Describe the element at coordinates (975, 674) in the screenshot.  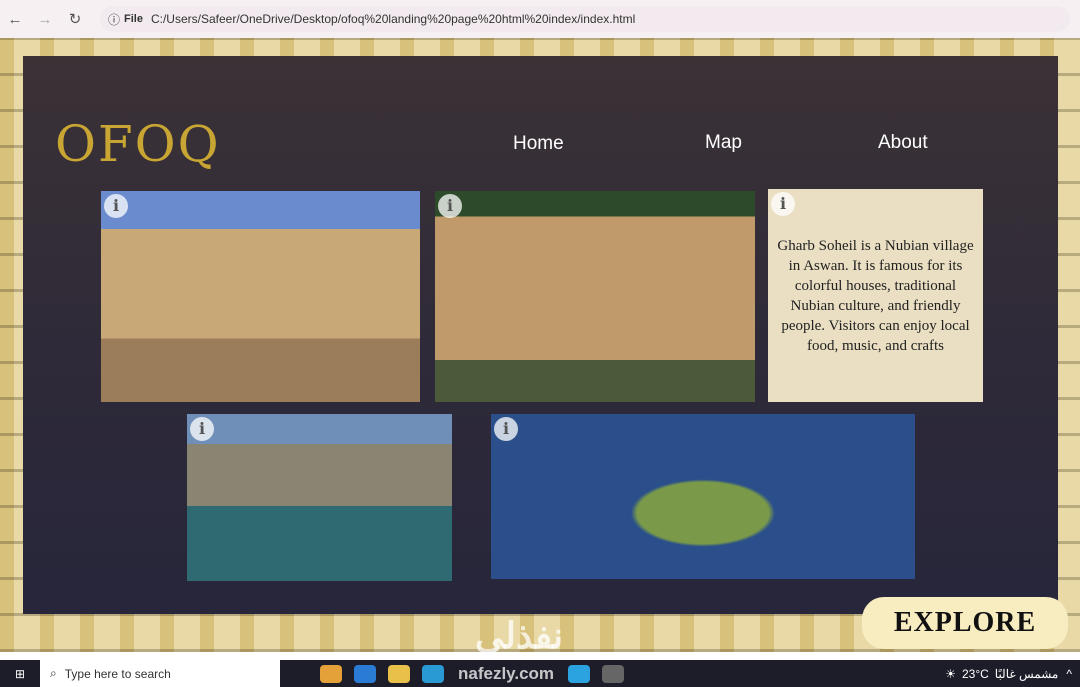
I see `weather-temp: 23°C` at that location.